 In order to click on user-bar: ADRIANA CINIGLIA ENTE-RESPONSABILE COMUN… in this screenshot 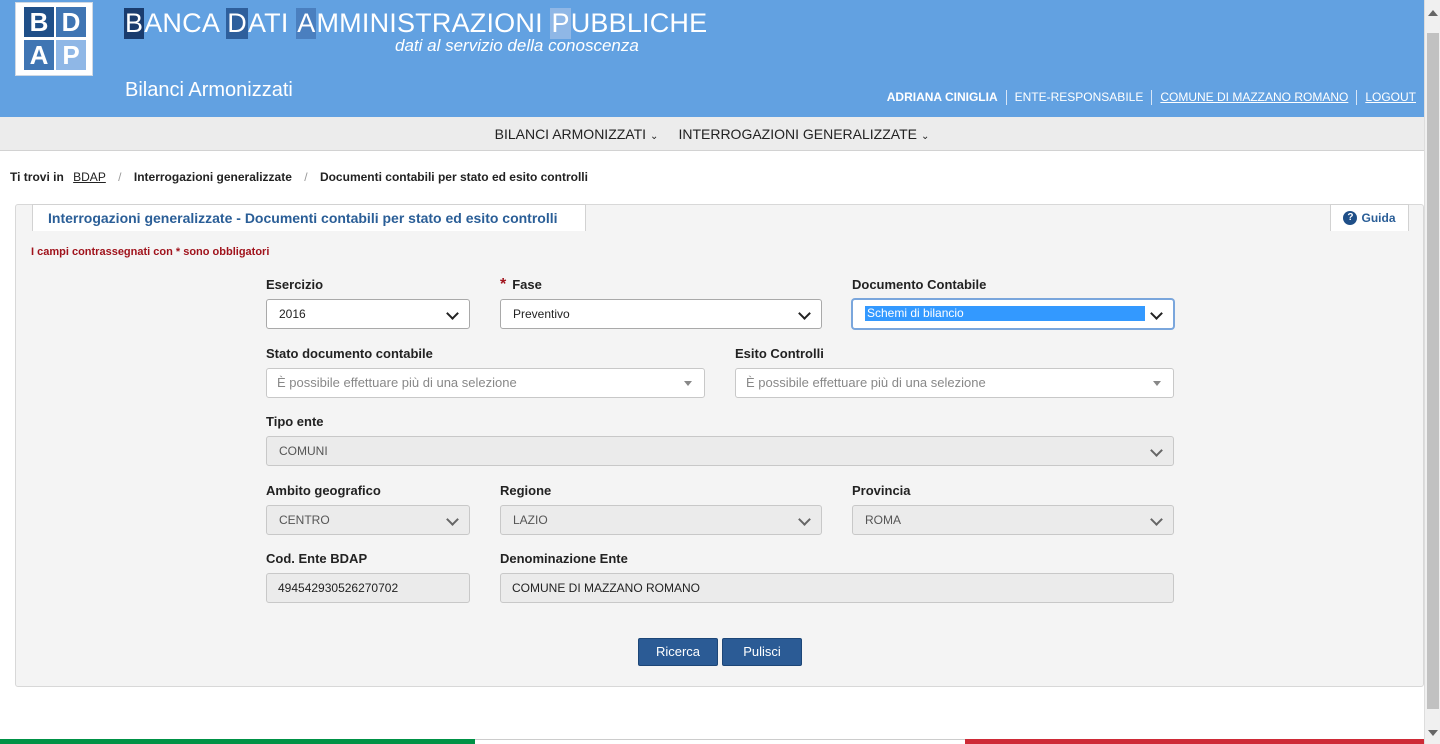, I will do `click(1151, 97)`.